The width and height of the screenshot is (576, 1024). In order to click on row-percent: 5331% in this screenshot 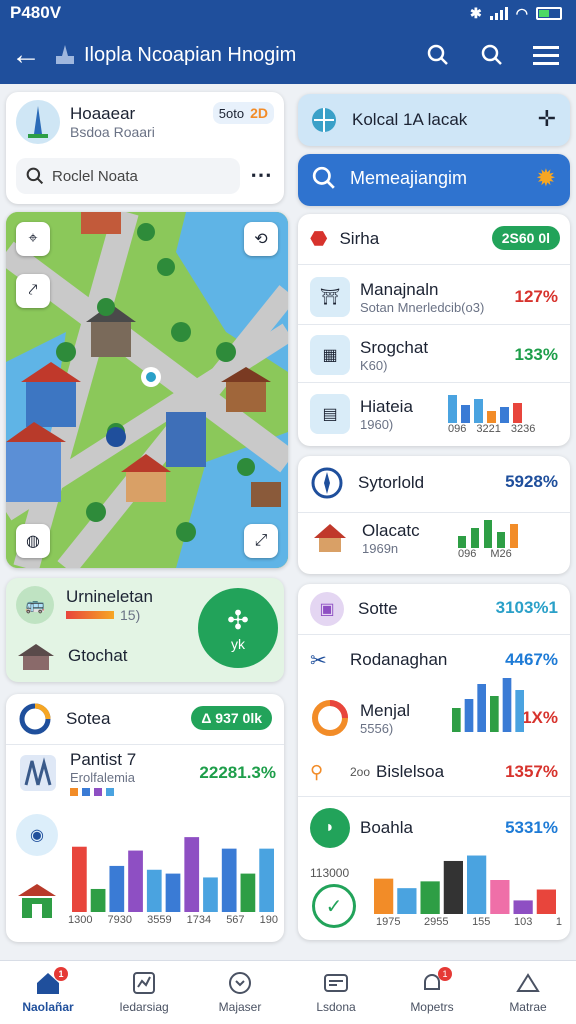, I will do `click(531, 827)`.